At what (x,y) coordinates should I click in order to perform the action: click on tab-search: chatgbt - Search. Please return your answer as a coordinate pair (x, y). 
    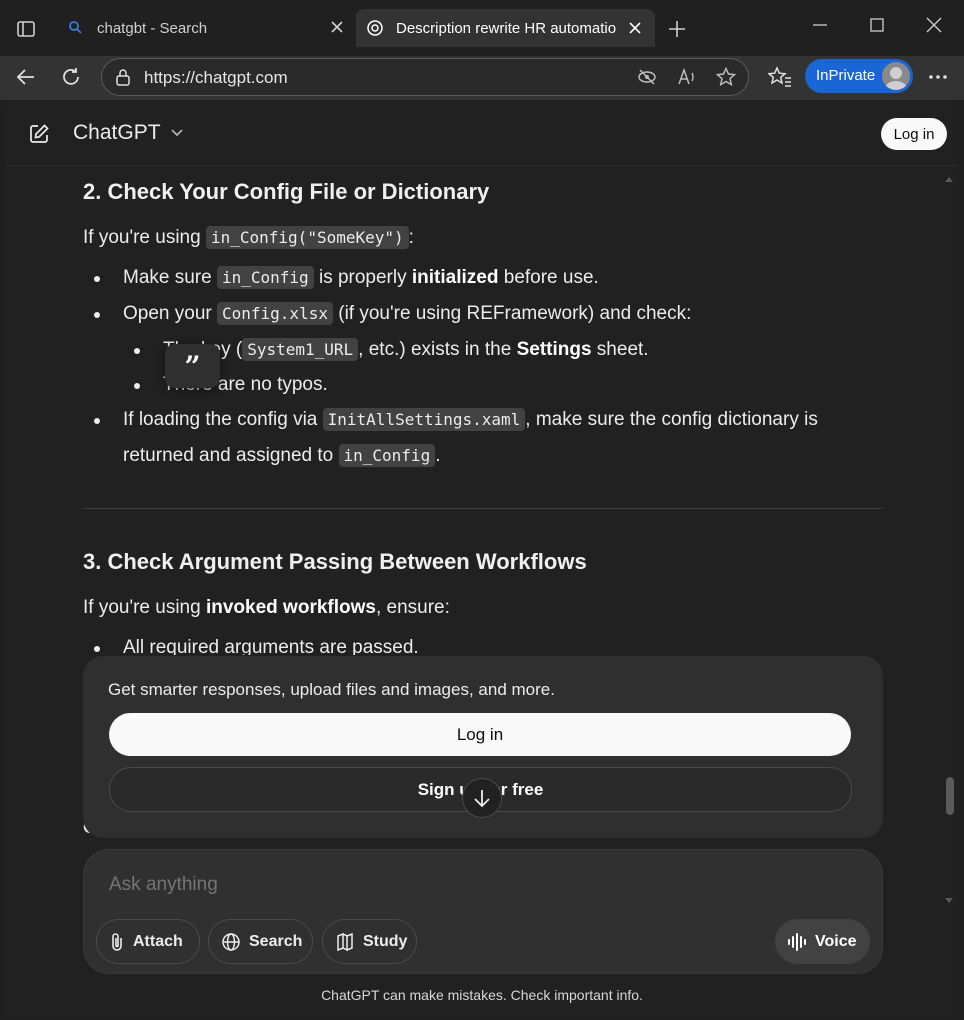
    Looking at the image, I should click on (206, 28).